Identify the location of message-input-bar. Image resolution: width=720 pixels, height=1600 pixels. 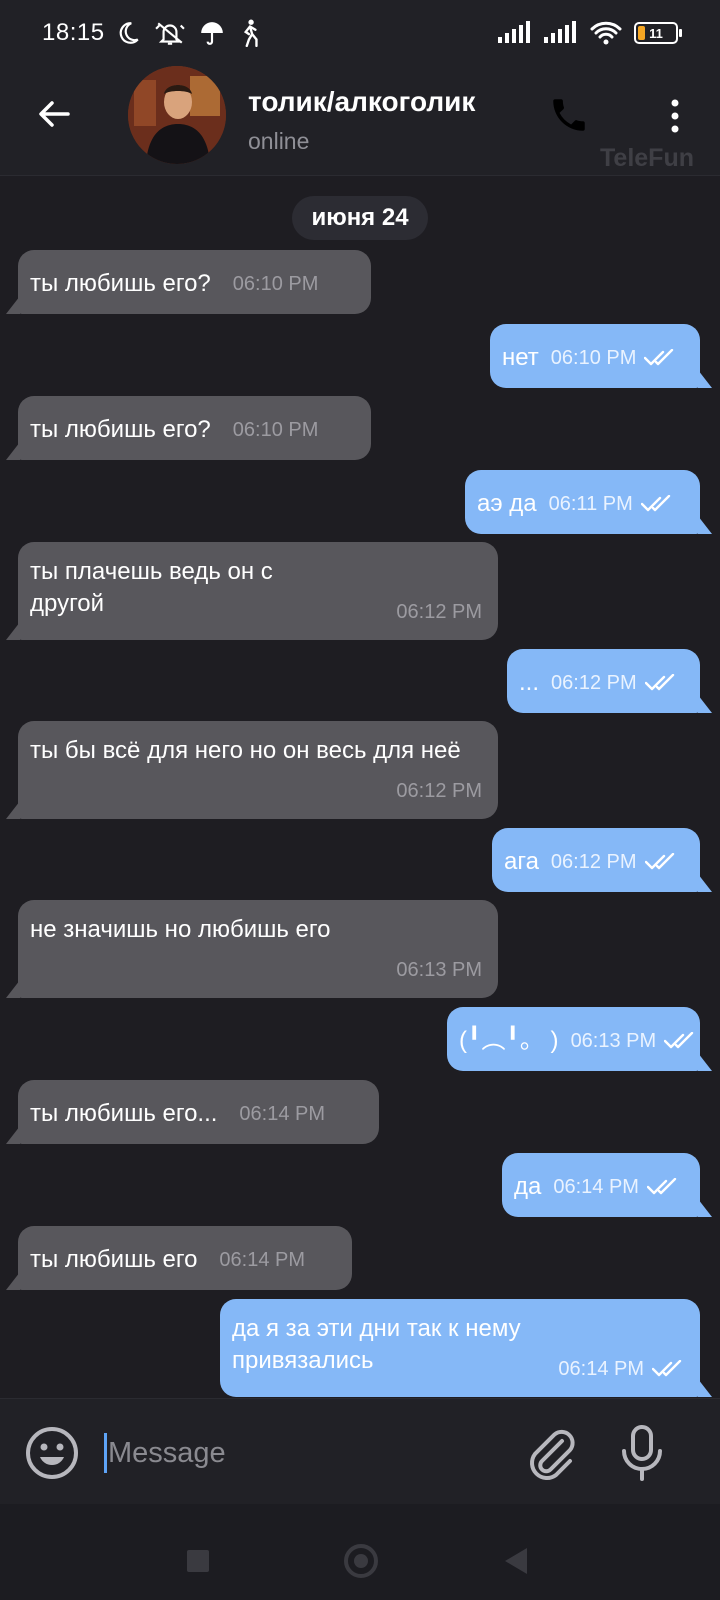
(360, 1451).